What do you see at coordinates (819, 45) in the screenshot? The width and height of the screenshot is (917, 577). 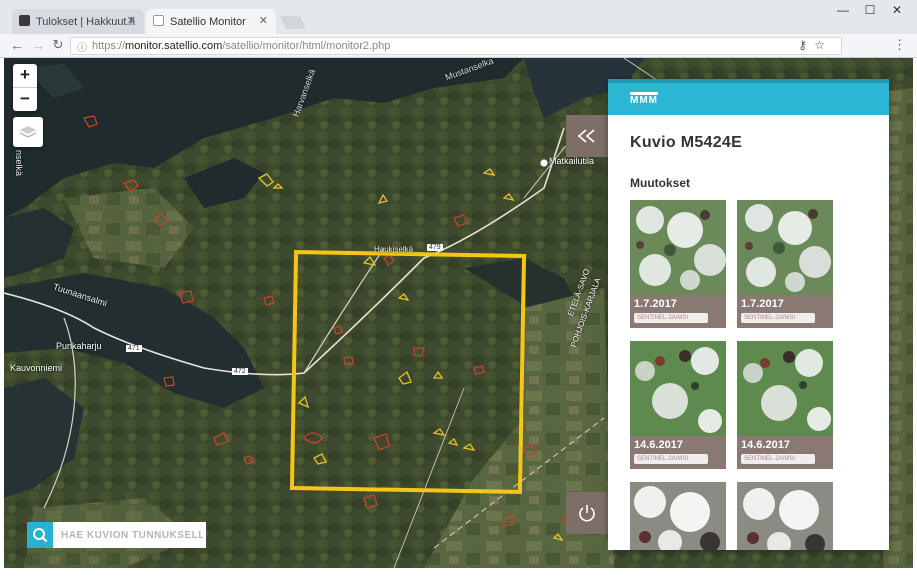 I see `star-icon: ☆` at bounding box center [819, 45].